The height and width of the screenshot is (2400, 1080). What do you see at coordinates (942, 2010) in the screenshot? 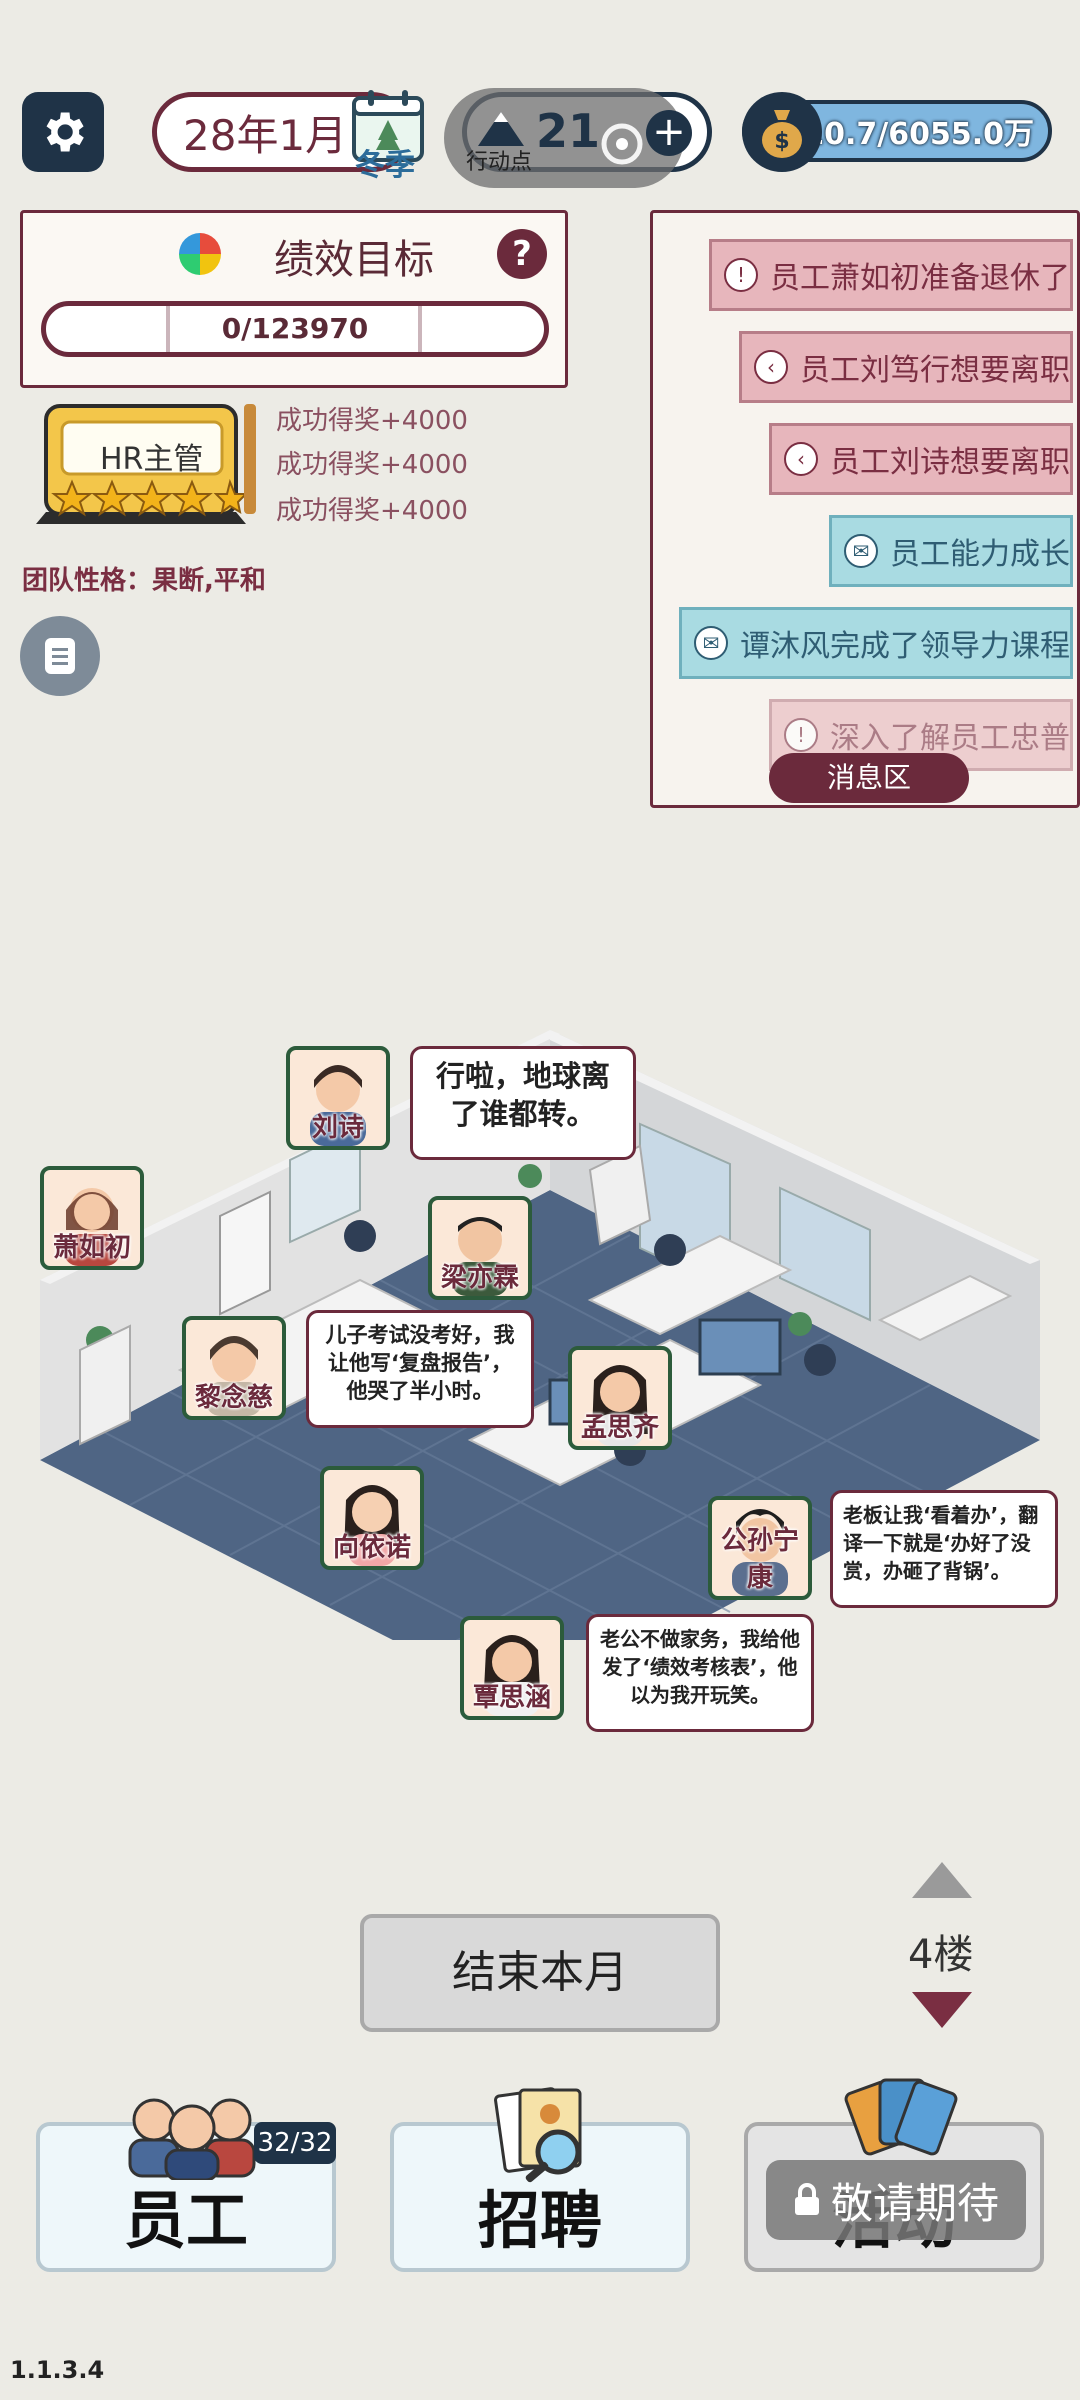
I see `floor-down-button` at bounding box center [942, 2010].